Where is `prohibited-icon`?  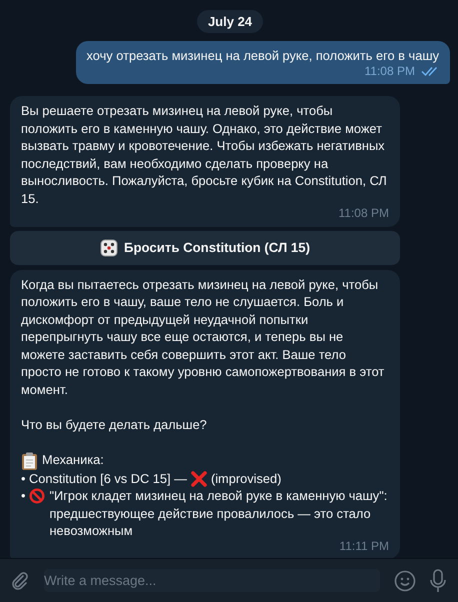 prohibited-icon is located at coordinates (37, 496).